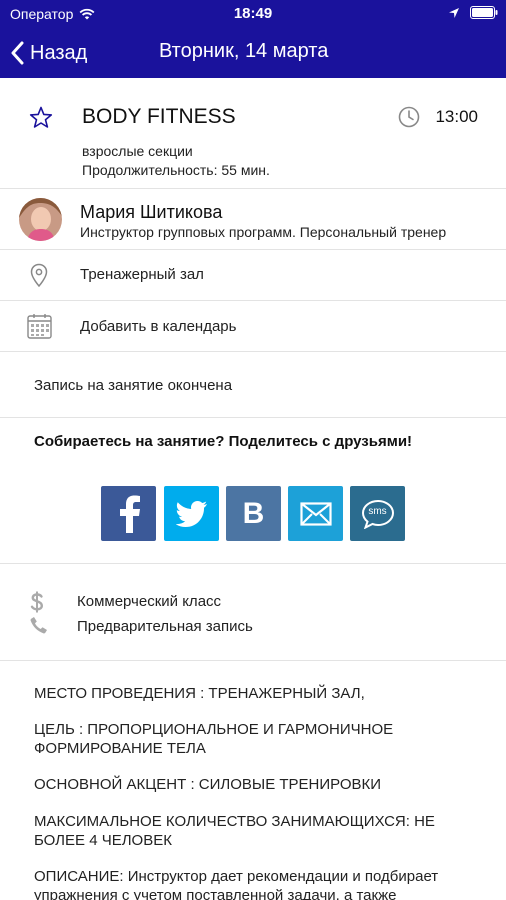 The height and width of the screenshot is (900, 506). I want to click on avatar, so click(40, 219).